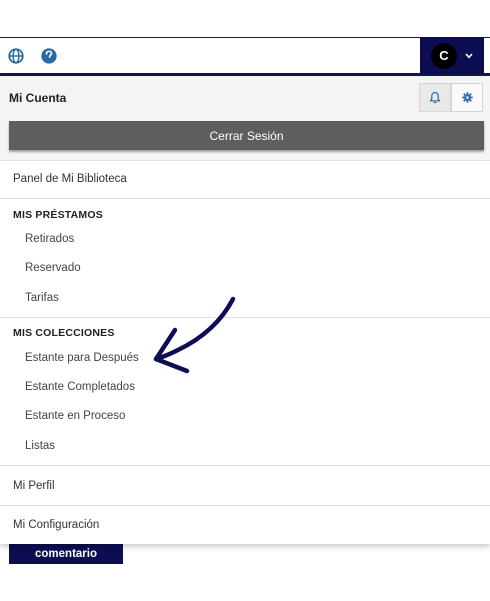  Describe the element at coordinates (75, 416) in the screenshot. I see `menu-item-shelf-in-progress: Estante en Proceso` at that location.